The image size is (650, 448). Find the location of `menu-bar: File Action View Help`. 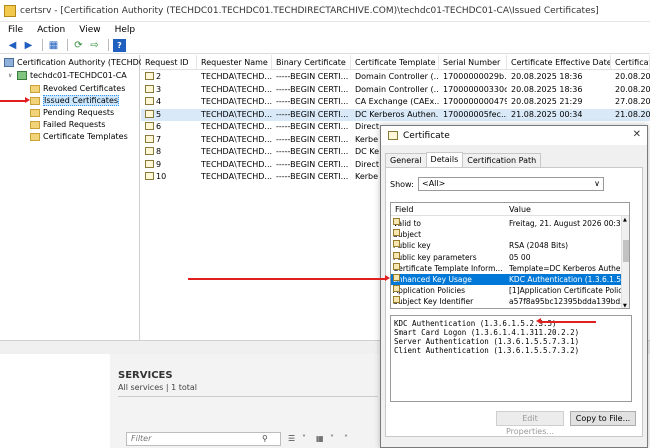

menu-bar: File Action View Help is located at coordinates (325, 29).